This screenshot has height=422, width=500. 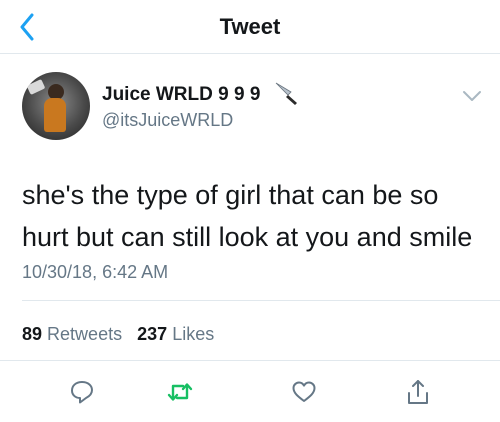 What do you see at coordinates (181, 95) in the screenshot?
I see `display-name: Juice WRLD 9 9 9` at bounding box center [181, 95].